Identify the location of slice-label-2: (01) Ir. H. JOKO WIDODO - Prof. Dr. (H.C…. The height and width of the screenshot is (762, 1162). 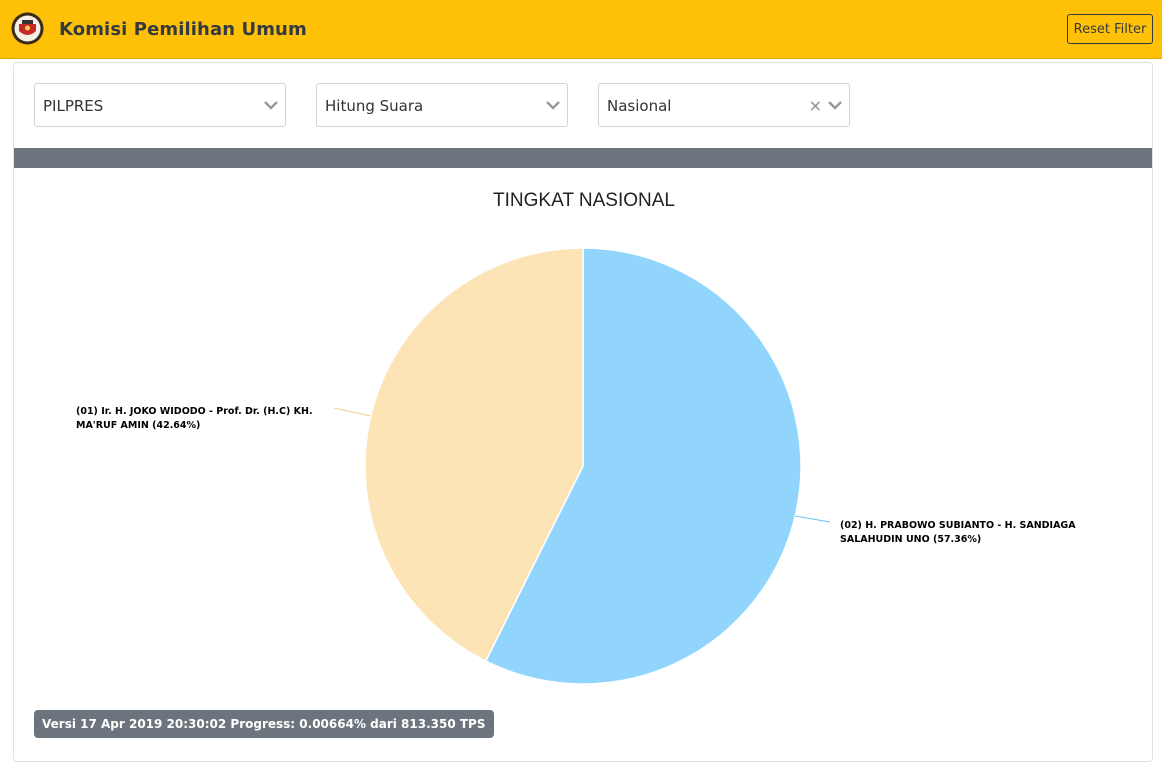
(194, 411).